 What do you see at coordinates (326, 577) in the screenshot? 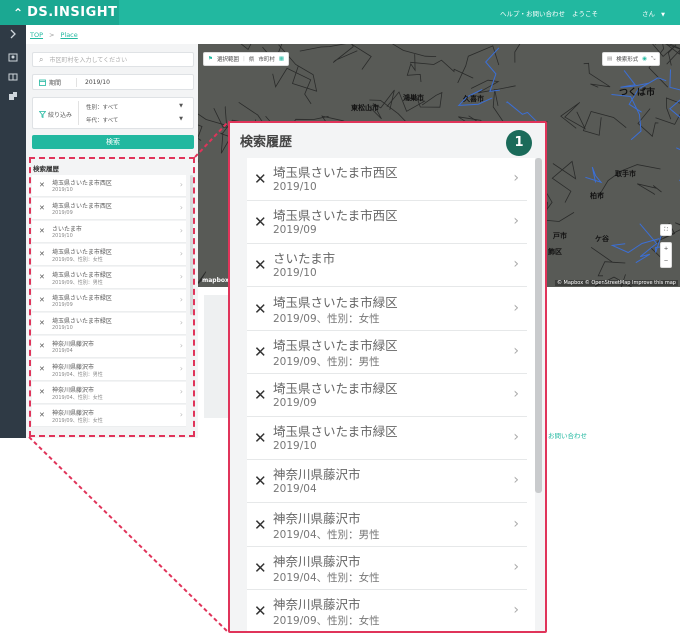
I see `history-item-sub: 2019/04、性別：女性` at bounding box center [326, 577].